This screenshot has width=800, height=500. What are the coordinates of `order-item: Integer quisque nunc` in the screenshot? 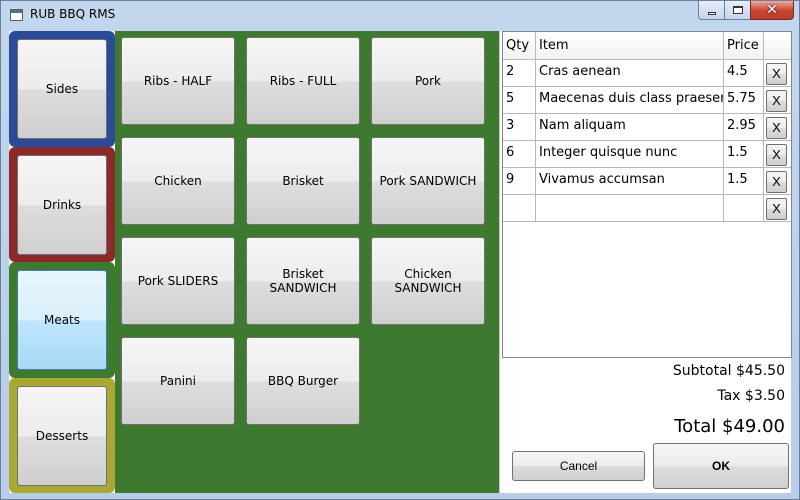 It's located at (630, 154).